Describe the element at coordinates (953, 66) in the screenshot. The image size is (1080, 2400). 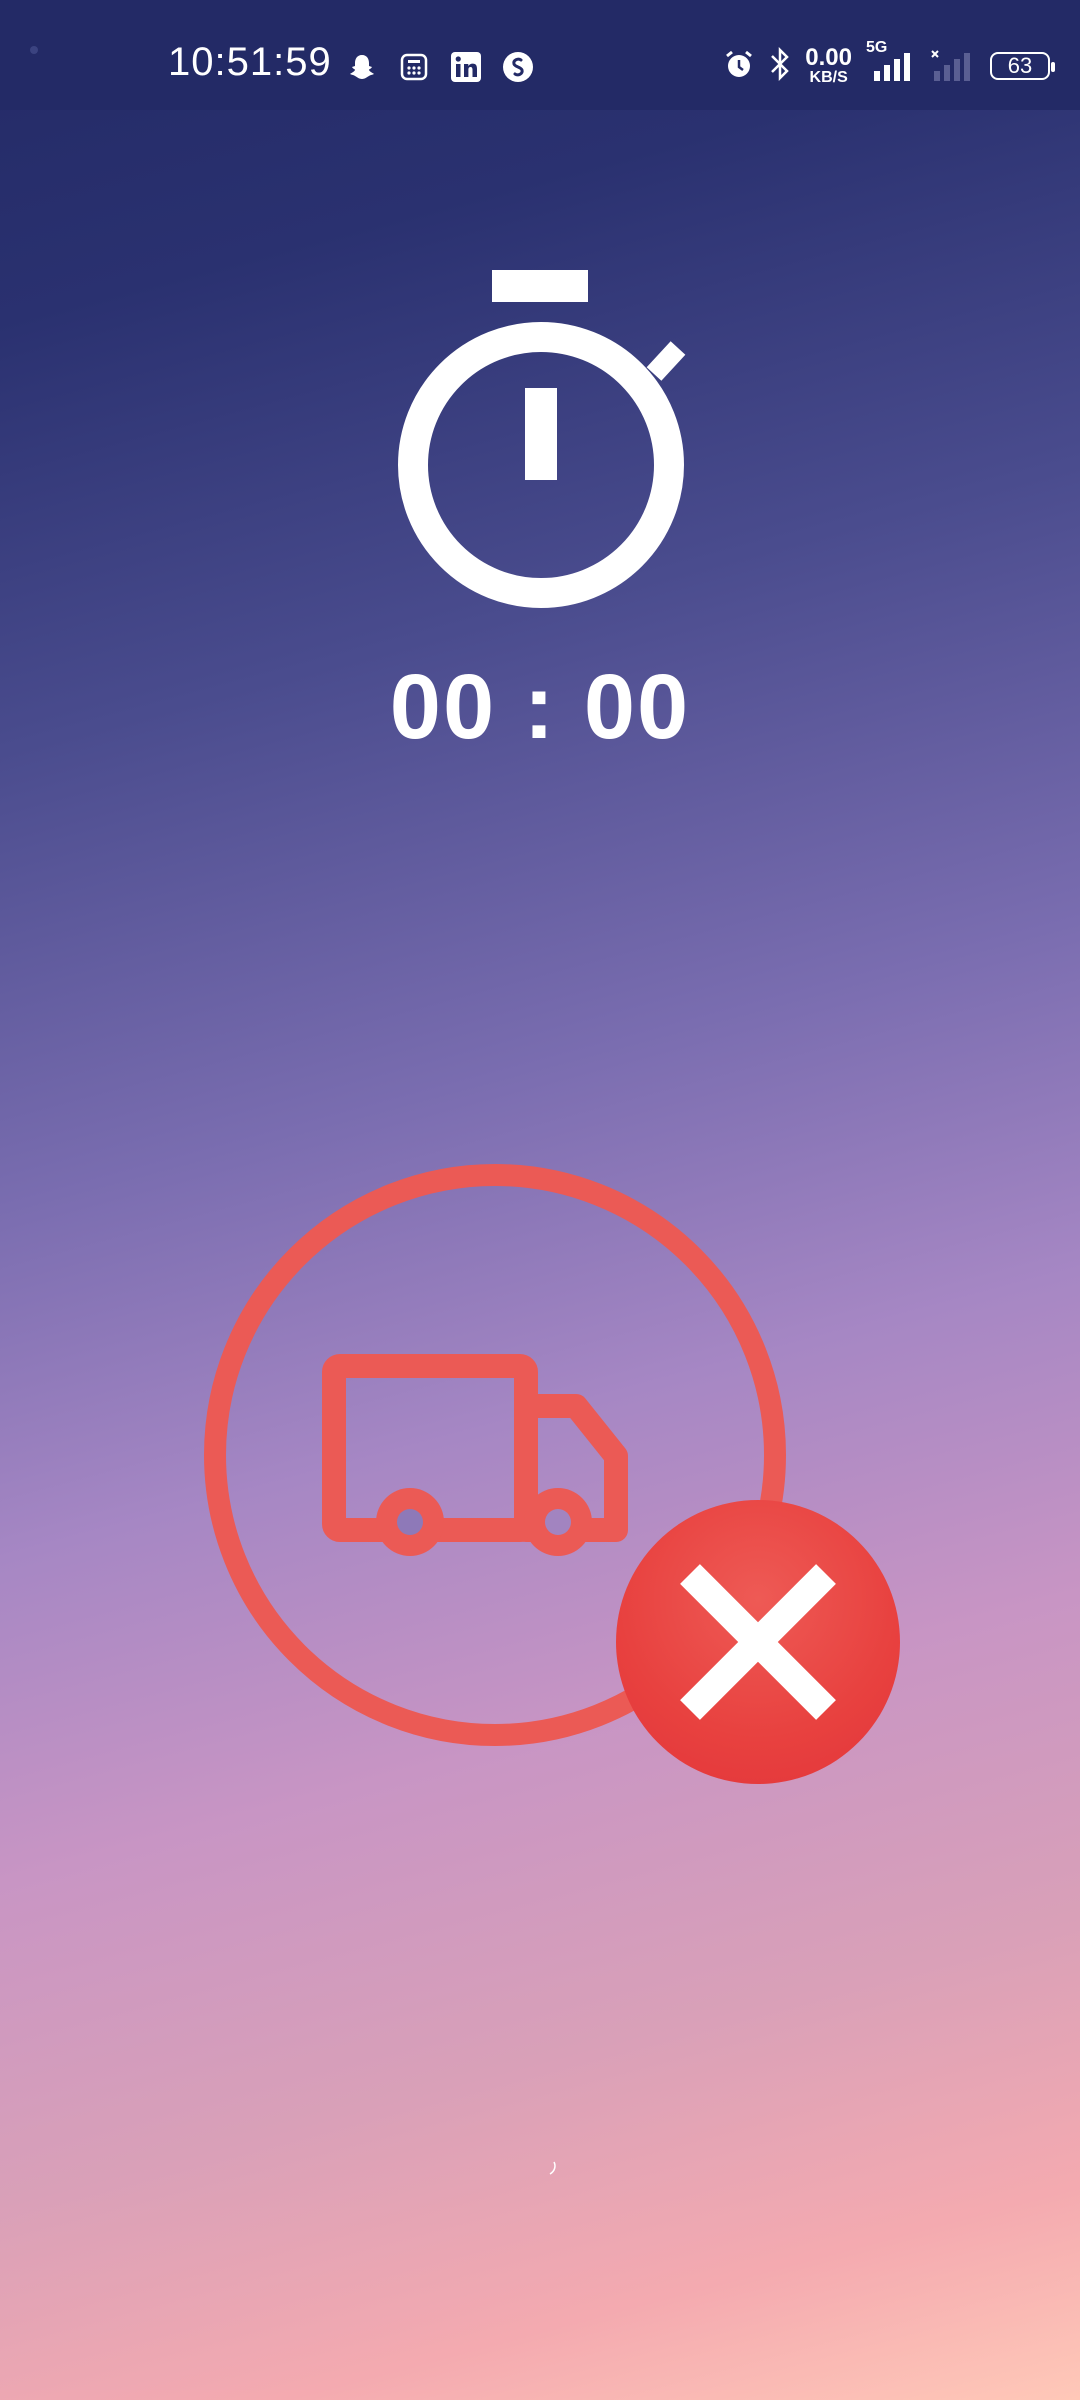
I see `signal-icon-secondary` at that location.